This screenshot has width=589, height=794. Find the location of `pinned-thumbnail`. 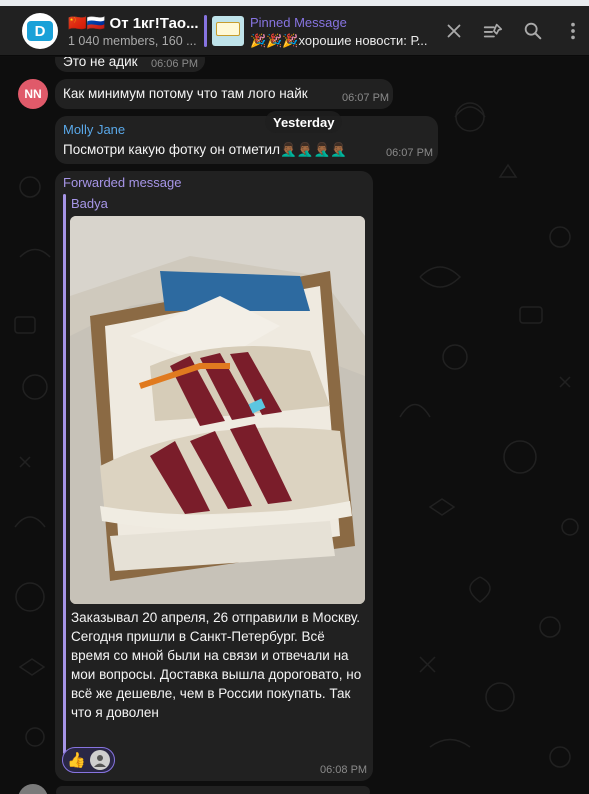

pinned-thumbnail is located at coordinates (228, 31).